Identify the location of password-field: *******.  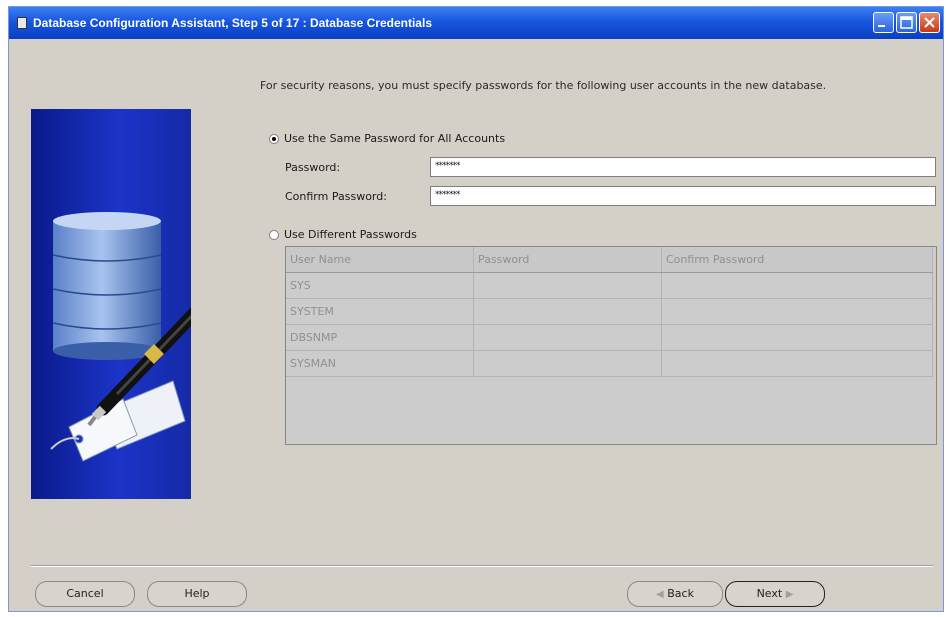
(683, 167).